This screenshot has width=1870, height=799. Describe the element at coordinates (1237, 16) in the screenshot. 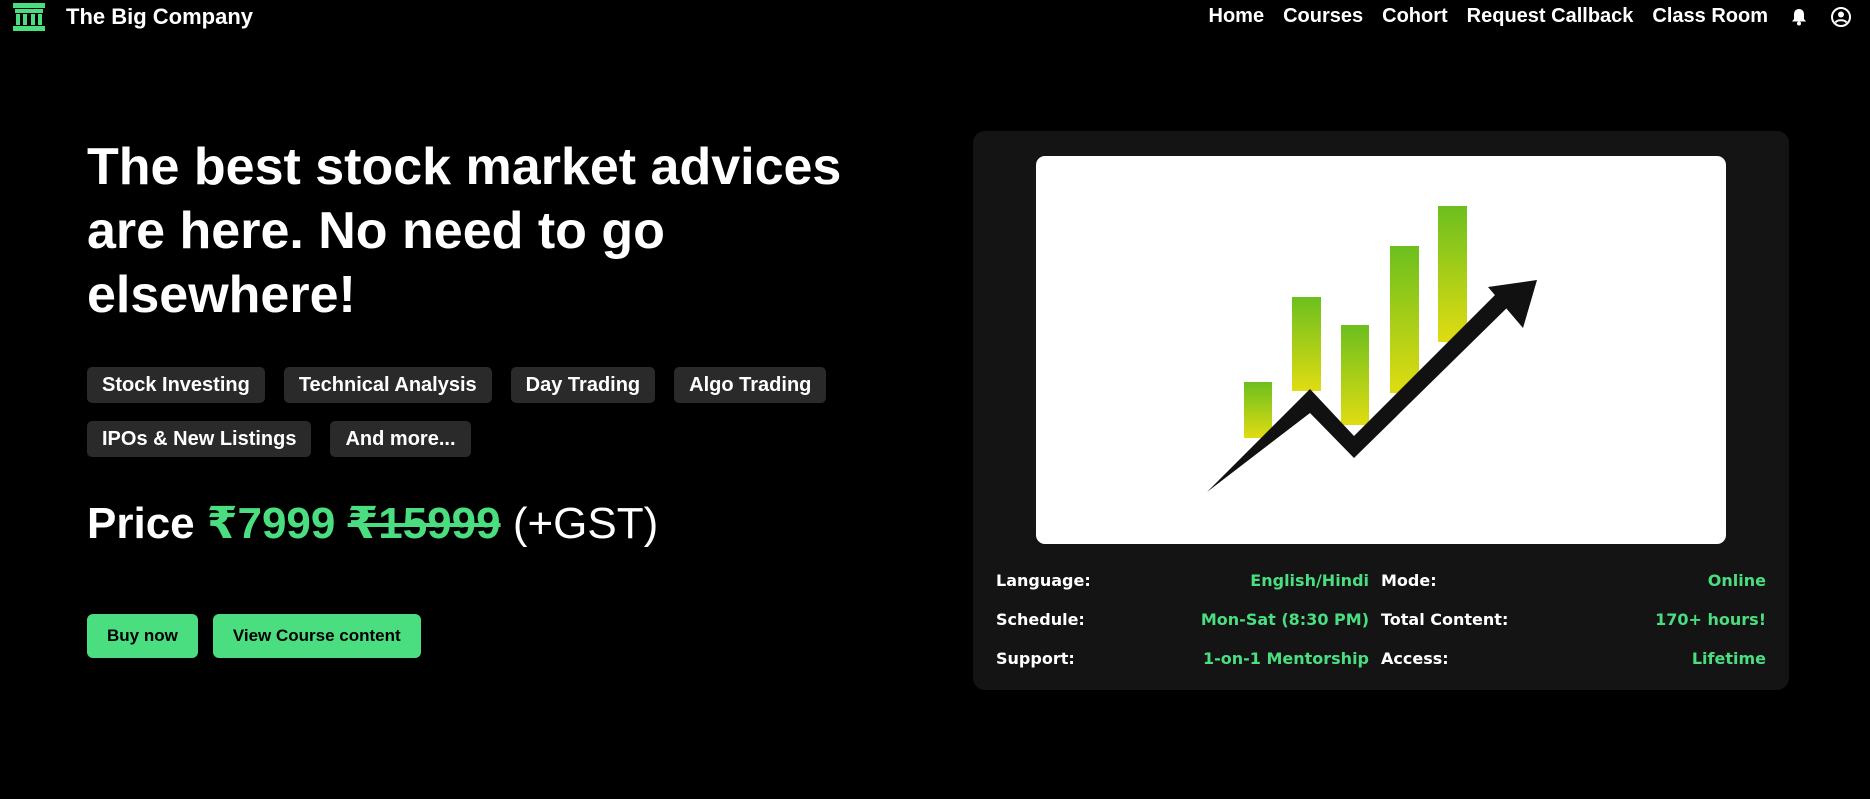

I see `nav-home: Home` at that location.